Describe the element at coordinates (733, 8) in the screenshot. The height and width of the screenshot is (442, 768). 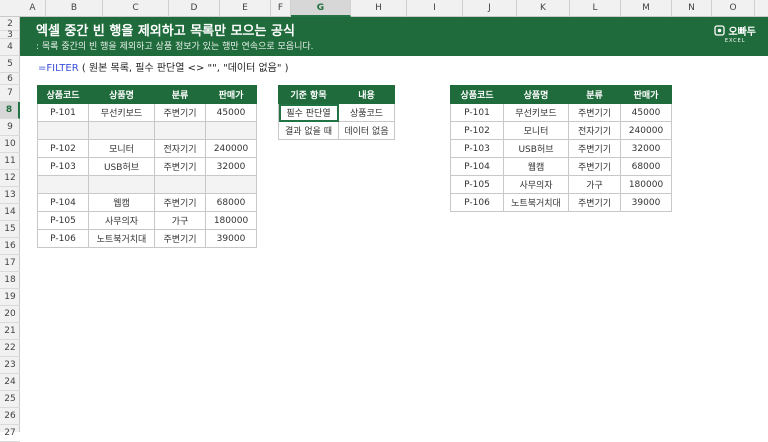
I see `column-header-o: O` at that location.